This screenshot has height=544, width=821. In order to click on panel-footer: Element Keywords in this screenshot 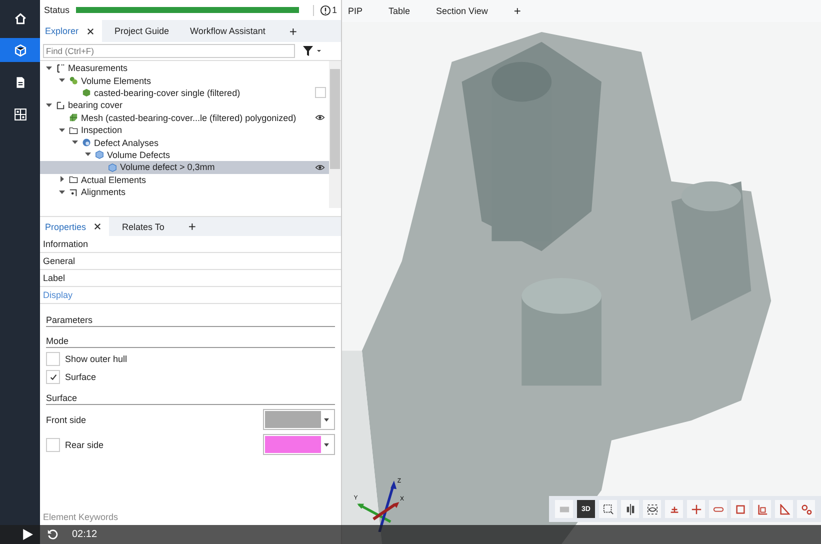, I will do `click(80, 517)`.